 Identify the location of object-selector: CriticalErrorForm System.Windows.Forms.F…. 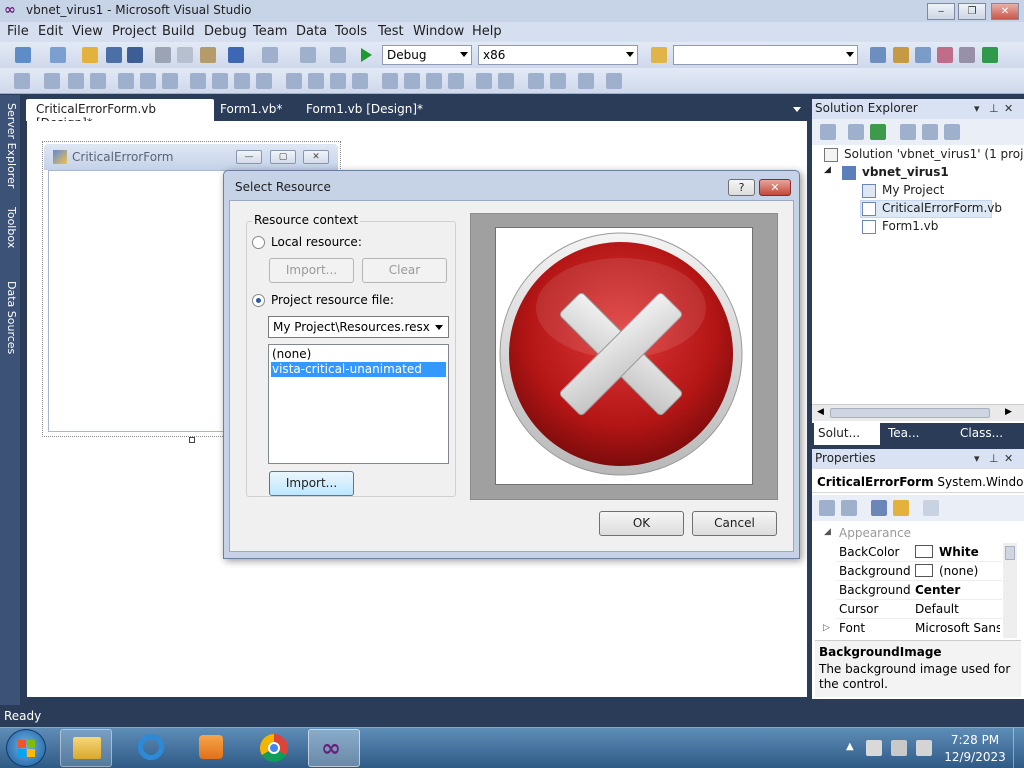
(918, 482).